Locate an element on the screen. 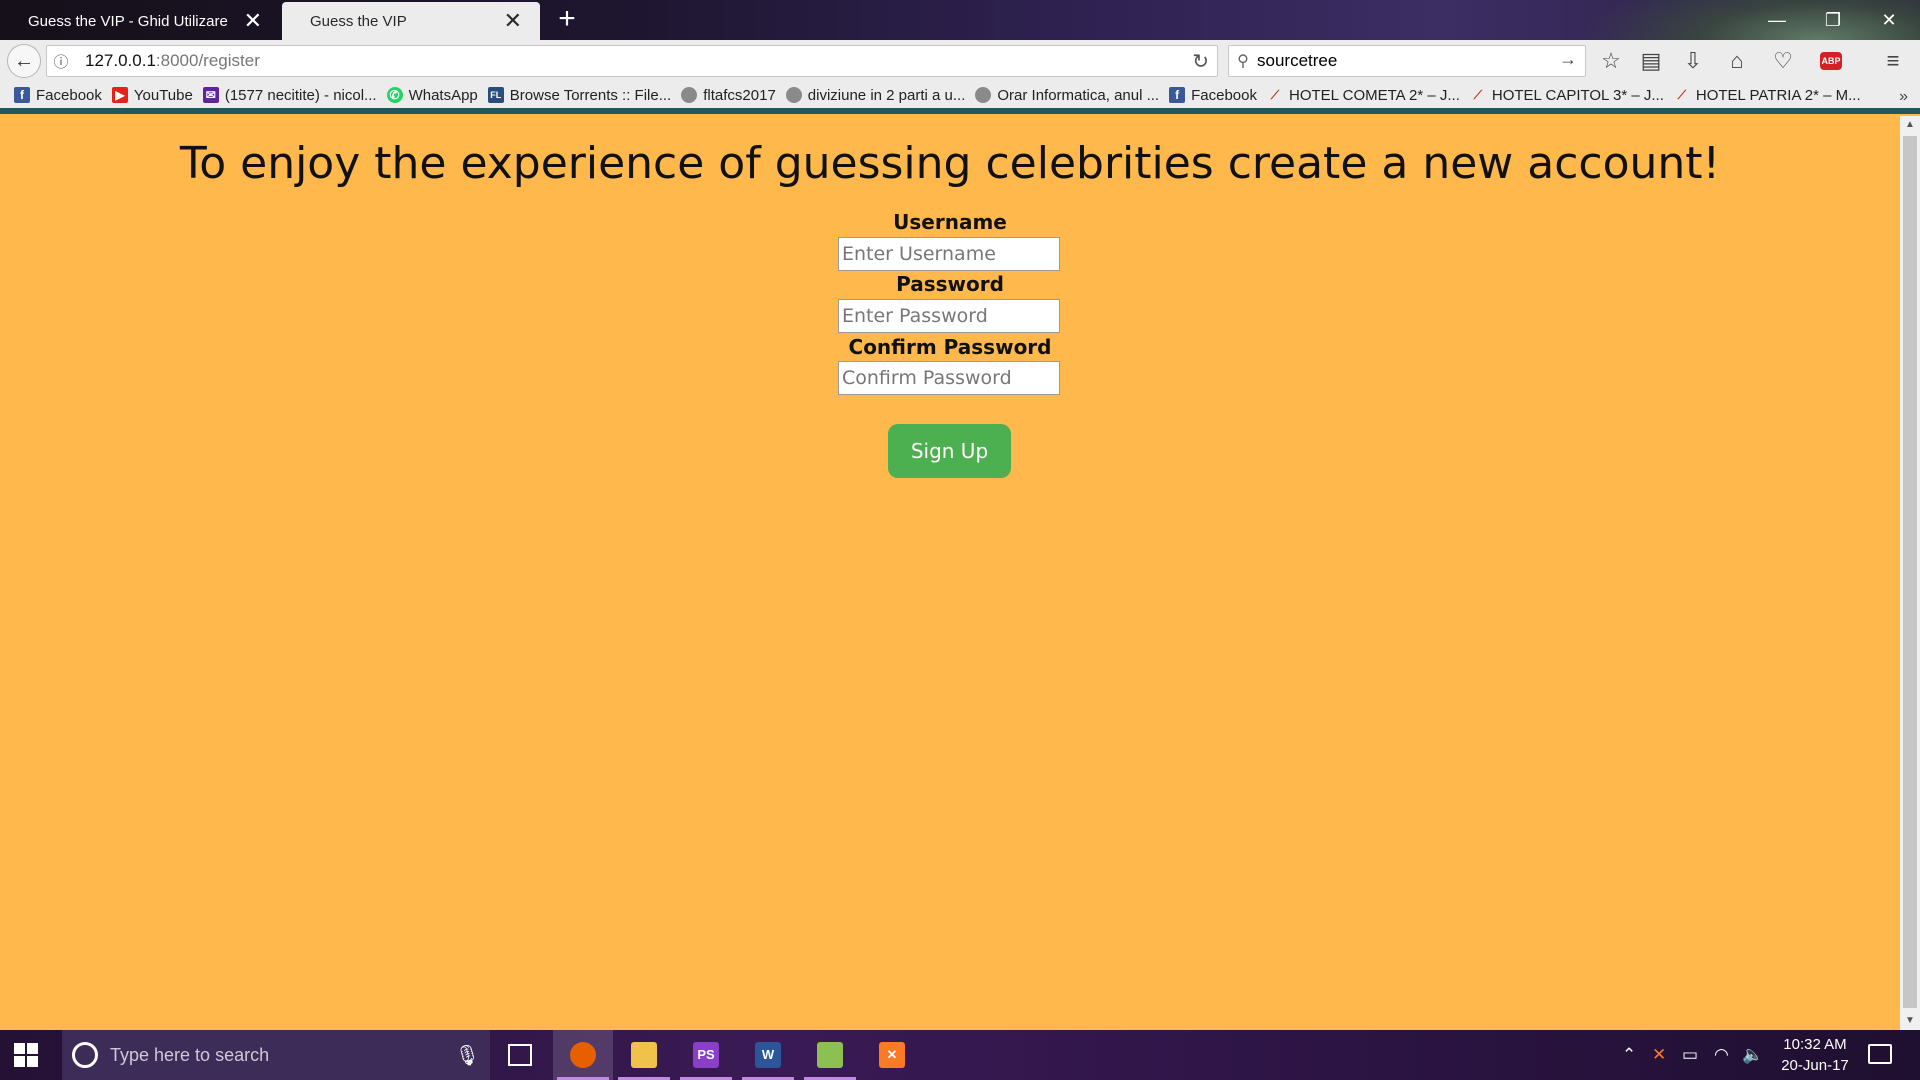  download-icon: ⇩ is located at coordinates (1693, 61).